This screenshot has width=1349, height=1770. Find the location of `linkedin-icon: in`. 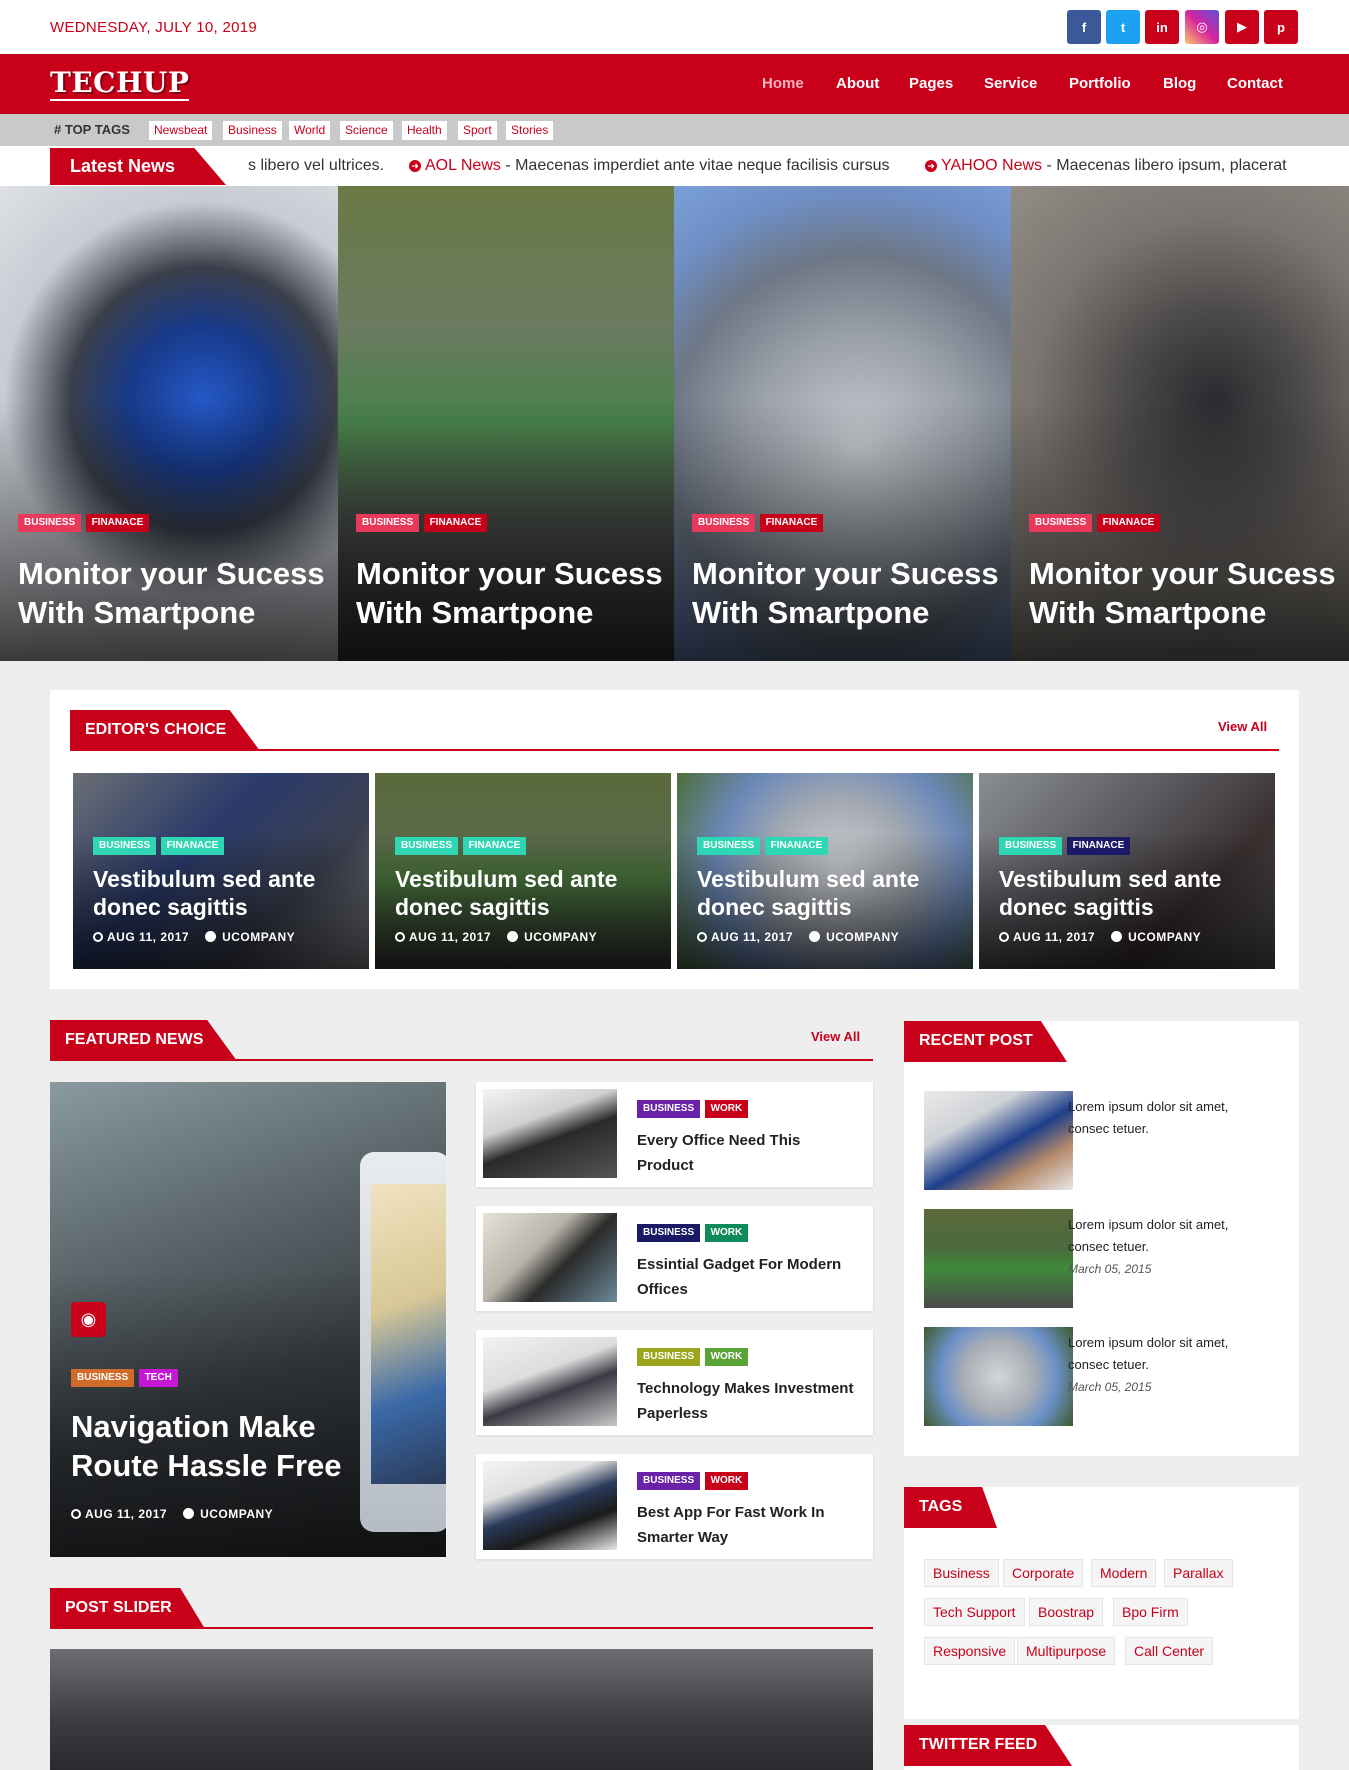

linkedin-icon: in is located at coordinates (1162, 27).